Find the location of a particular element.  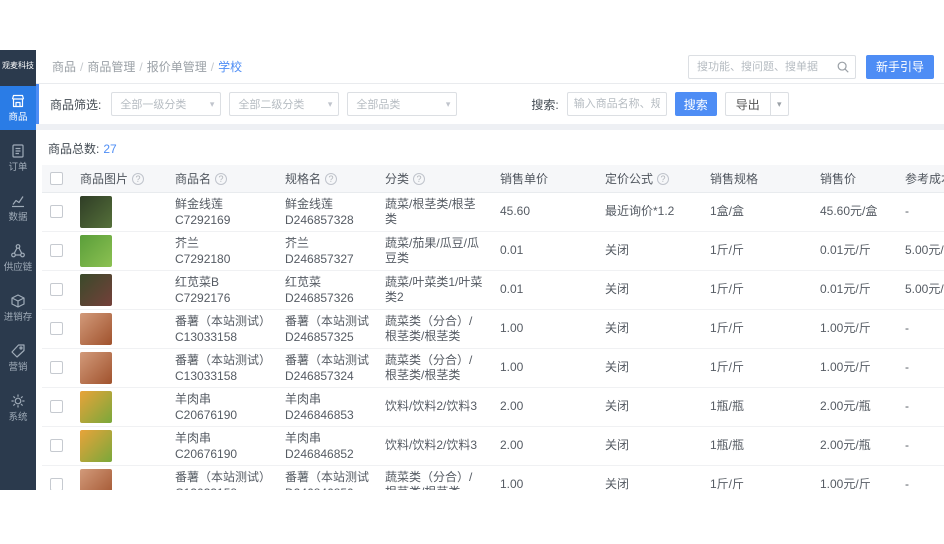

sidebar-item-data: 数据 is located at coordinates (18, 208).